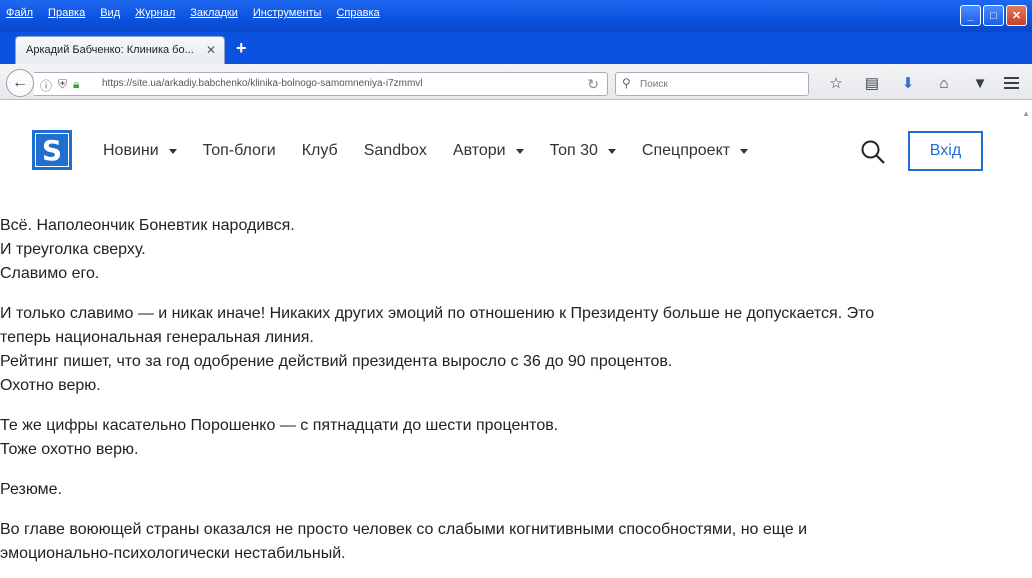  What do you see at coordinates (1026, 113) in the screenshot?
I see `scroll-up-icon: ▲` at bounding box center [1026, 113].